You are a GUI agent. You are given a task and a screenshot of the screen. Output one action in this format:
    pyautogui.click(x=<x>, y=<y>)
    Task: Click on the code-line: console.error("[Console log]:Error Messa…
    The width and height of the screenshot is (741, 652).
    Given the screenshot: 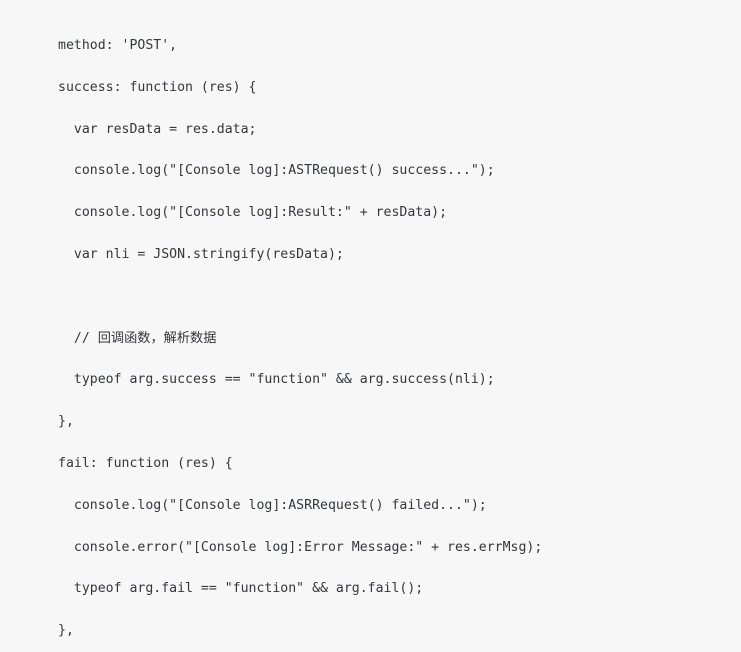 What is the action you would take?
    pyautogui.click(x=300, y=547)
    